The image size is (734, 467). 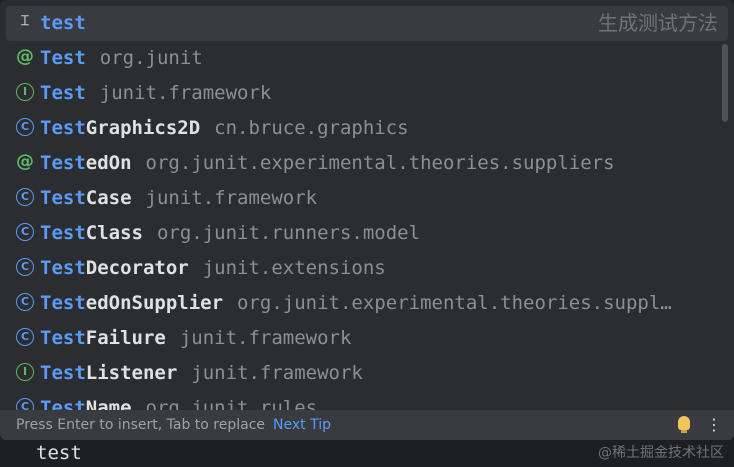 What do you see at coordinates (63, 23) in the screenshot?
I see `item-match-text: test` at bounding box center [63, 23].